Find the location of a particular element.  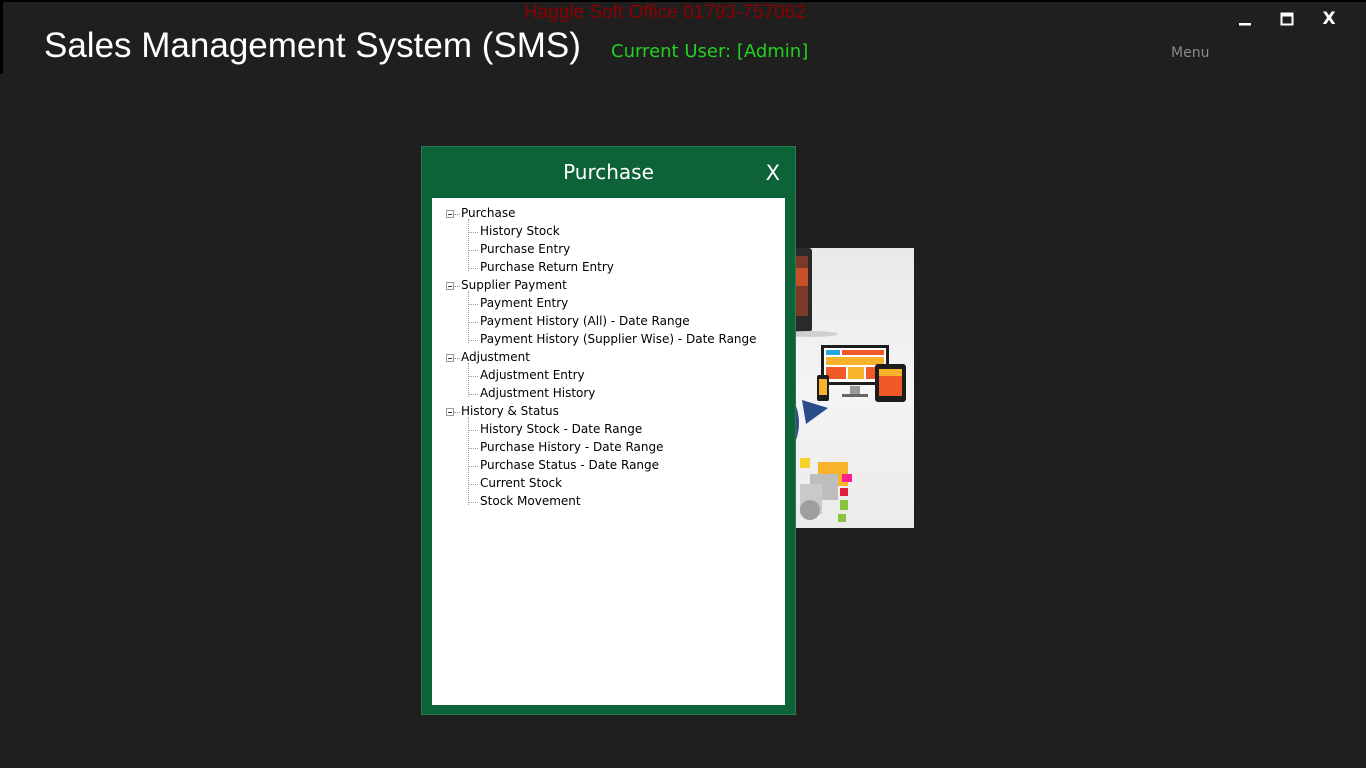

tree-item: Stock Movement is located at coordinates (530, 501).